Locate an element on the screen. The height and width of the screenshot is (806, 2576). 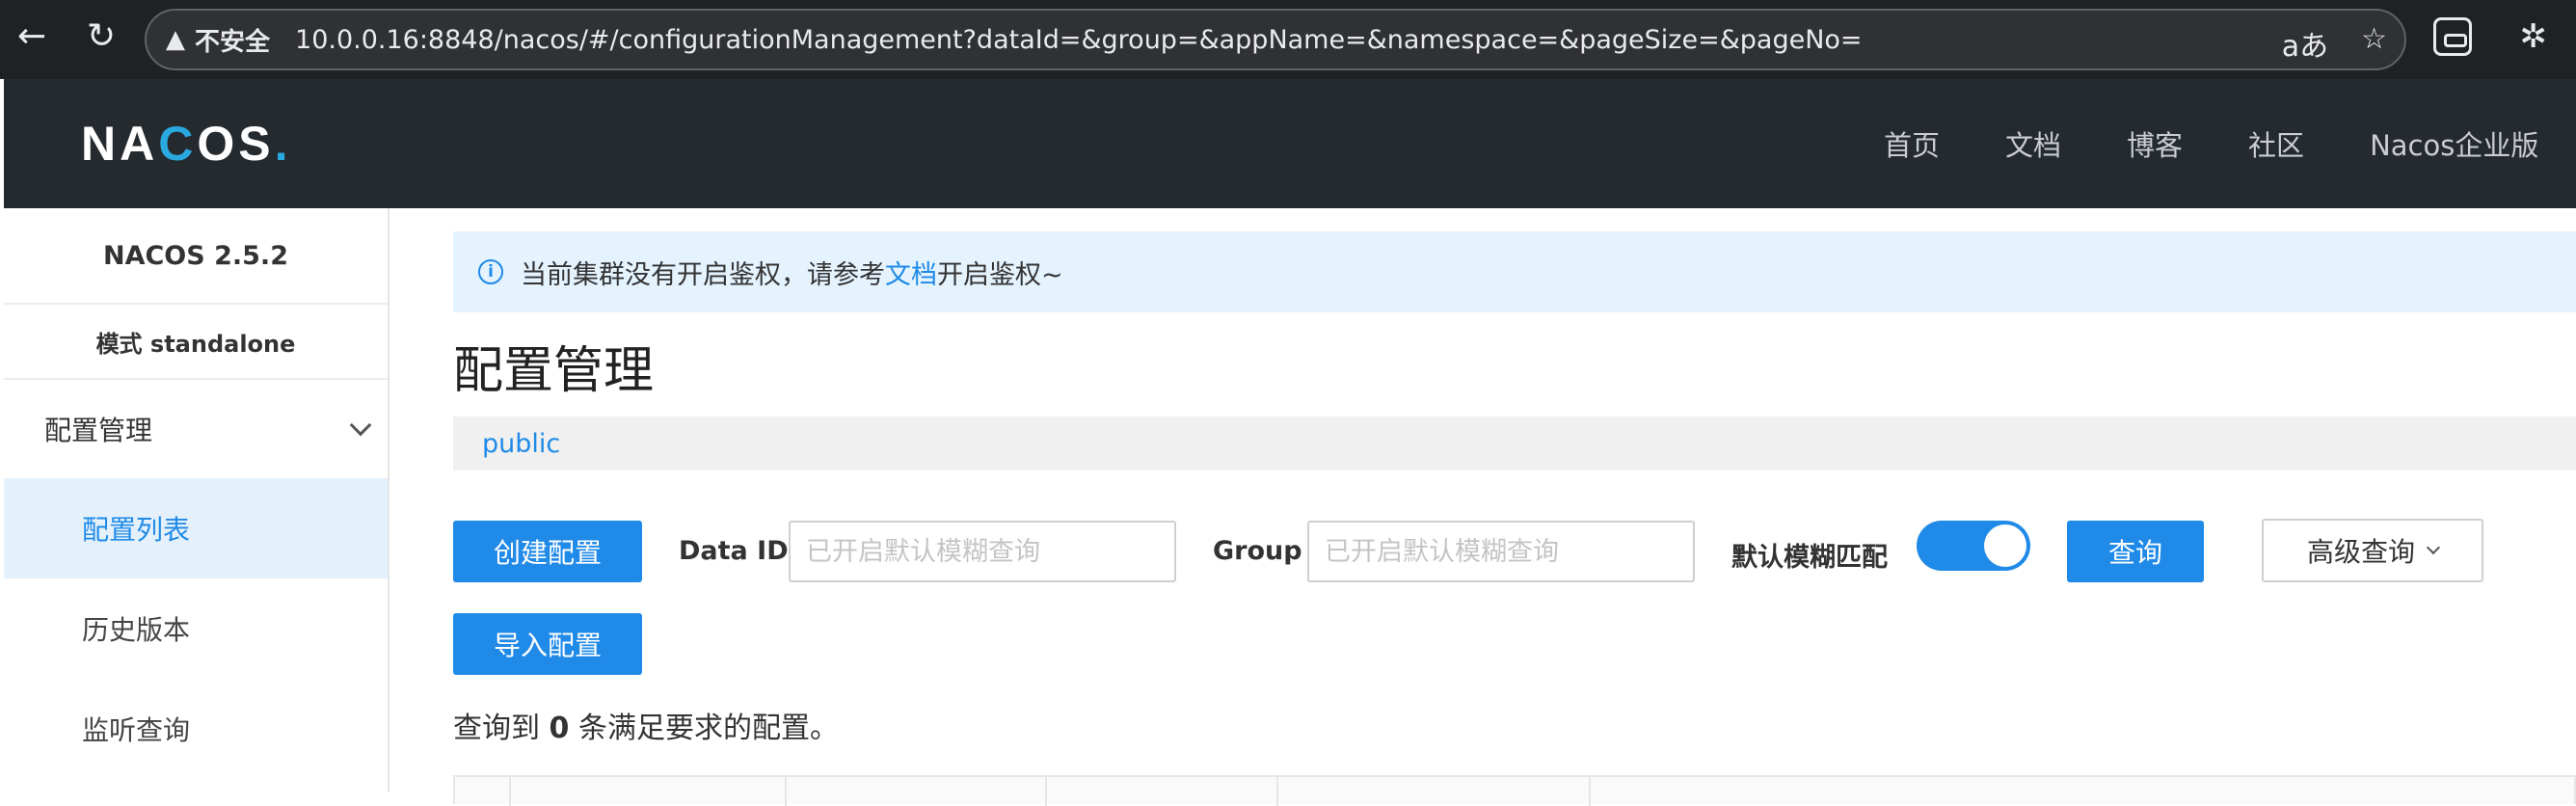
notice-text-pre: 当前集群没有开启鉴权，请参考 is located at coordinates (703, 274).